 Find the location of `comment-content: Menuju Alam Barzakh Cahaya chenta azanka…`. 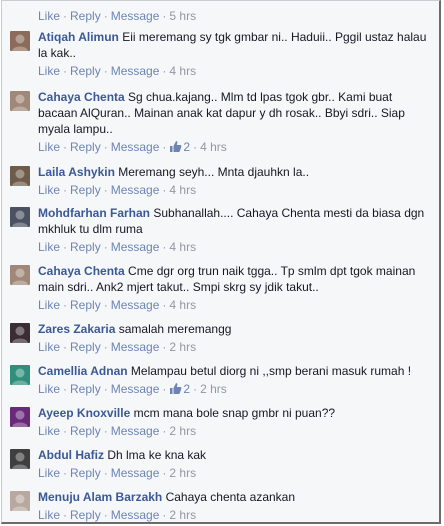

comment-content: Menuju Alam Barzakh Cahaya chenta azanka… is located at coordinates (234, 497).